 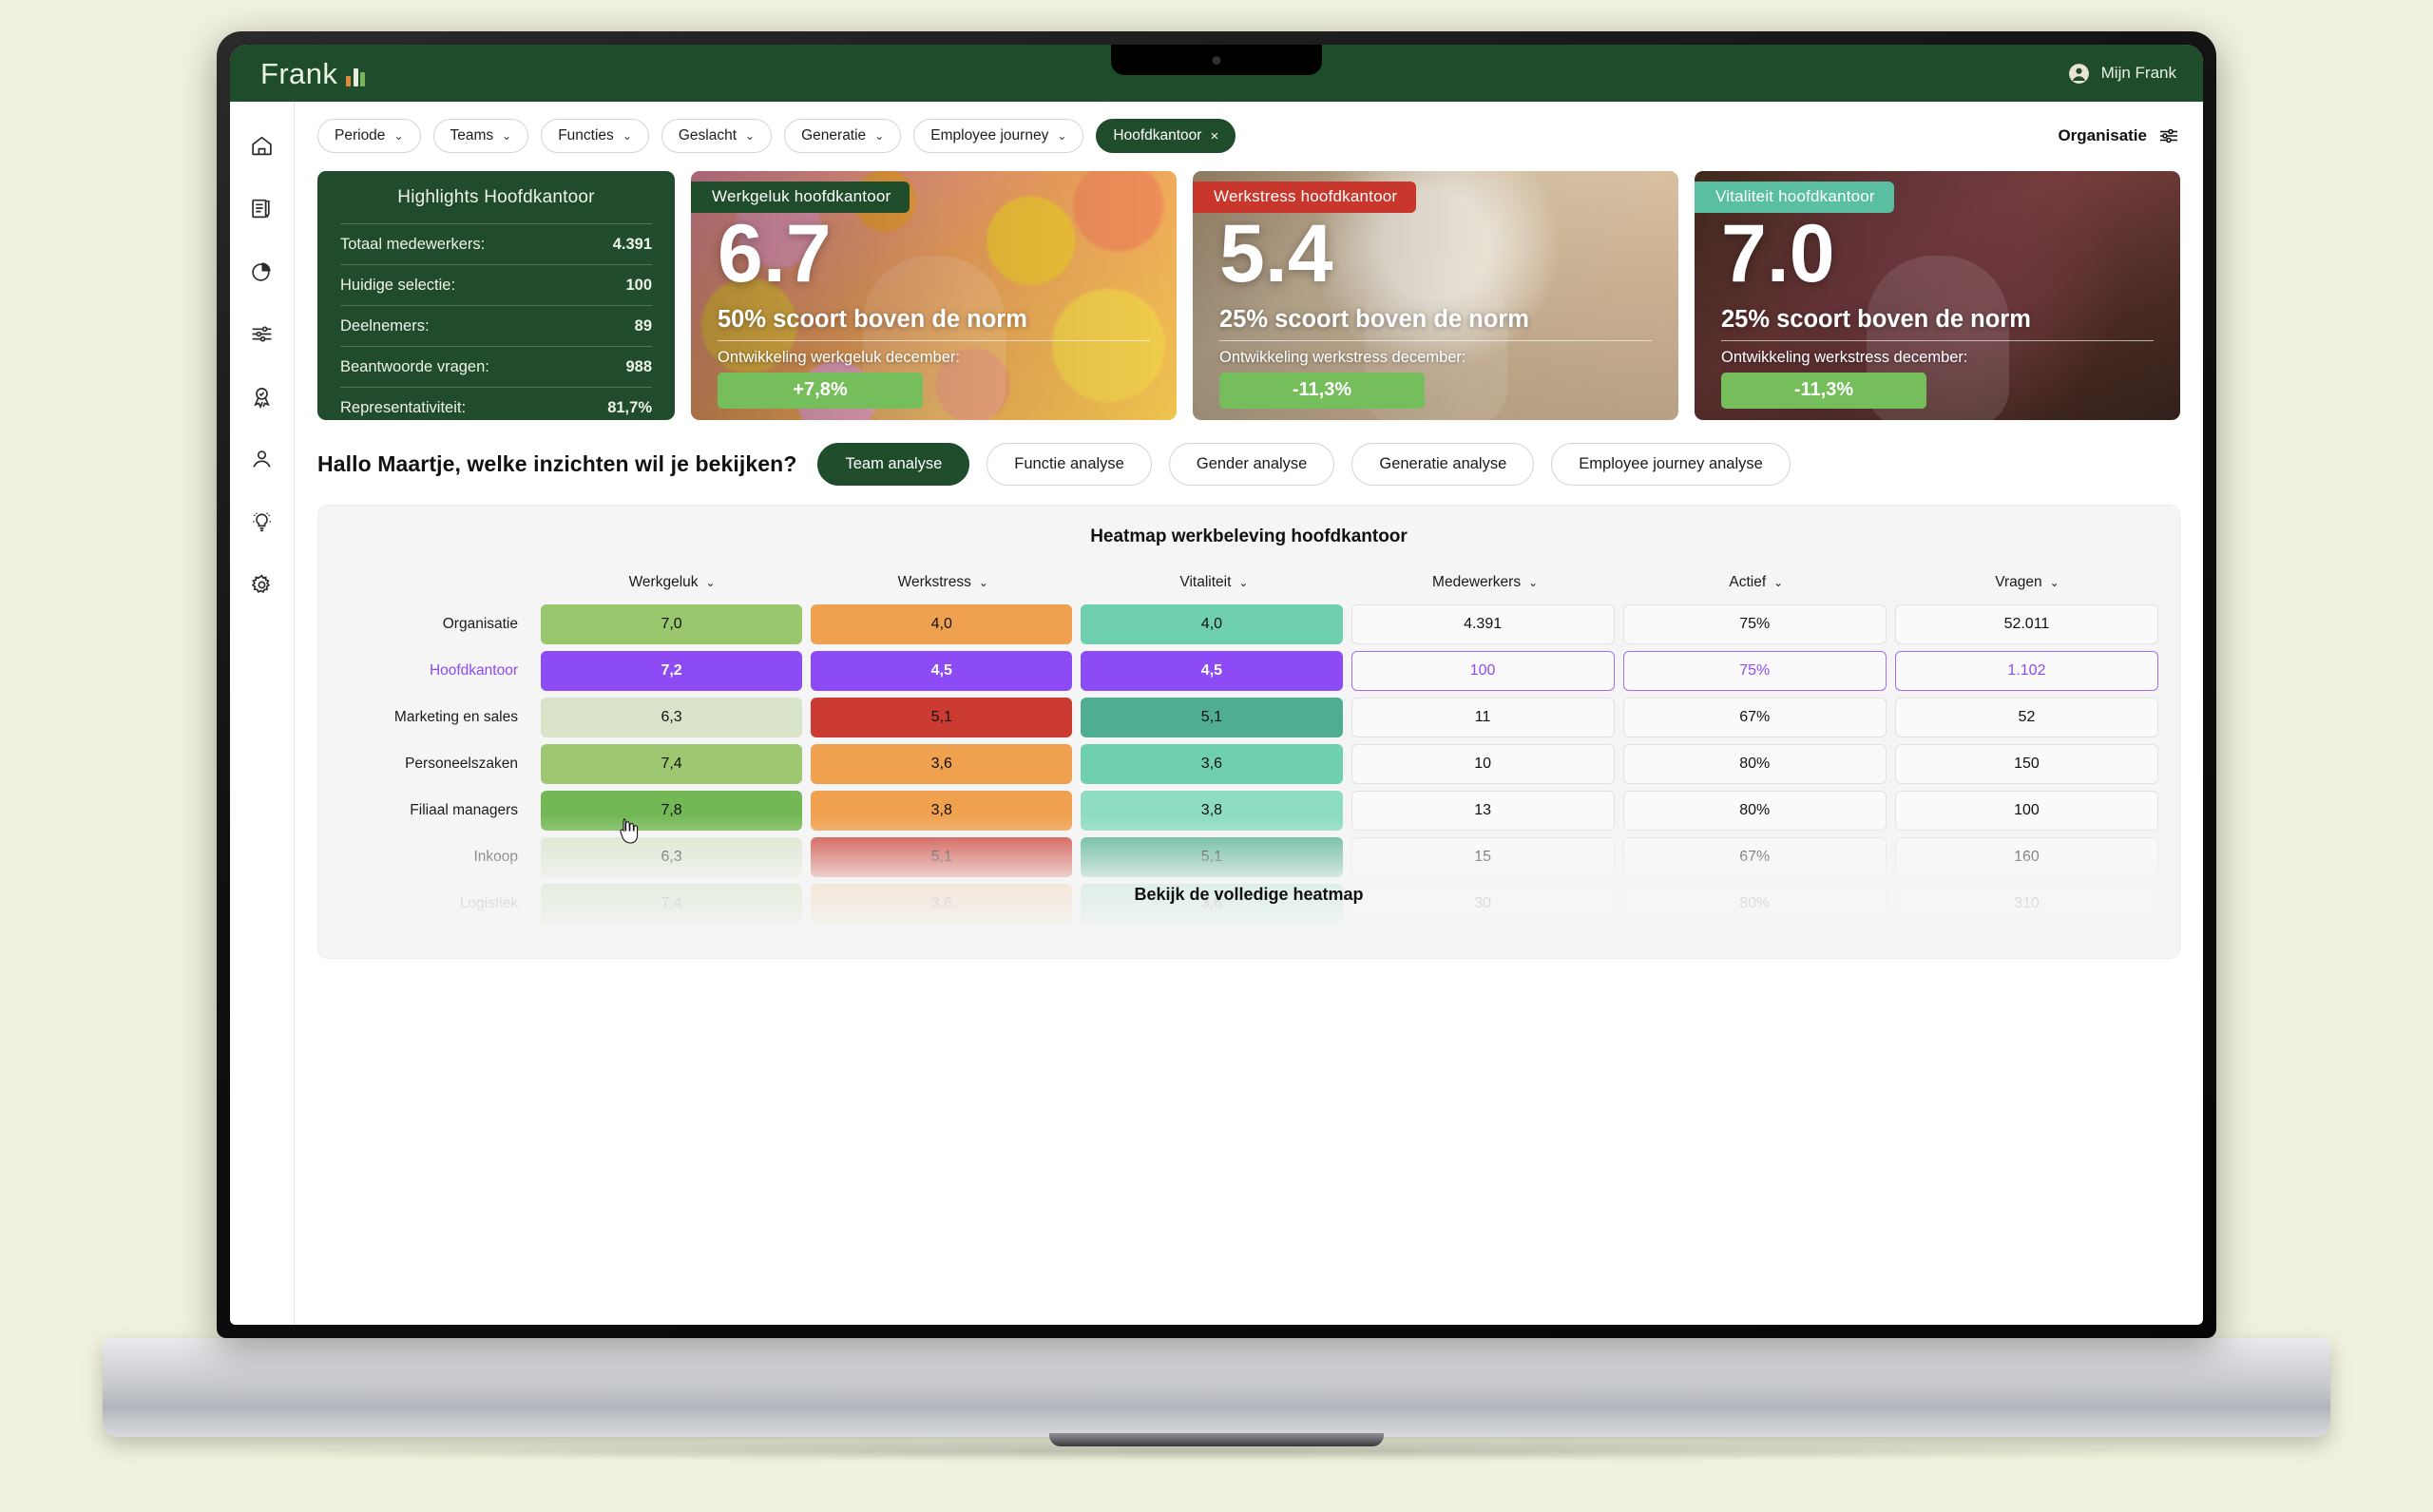 What do you see at coordinates (262, 271) in the screenshot?
I see `sidebar-item-reports` at bounding box center [262, 271].